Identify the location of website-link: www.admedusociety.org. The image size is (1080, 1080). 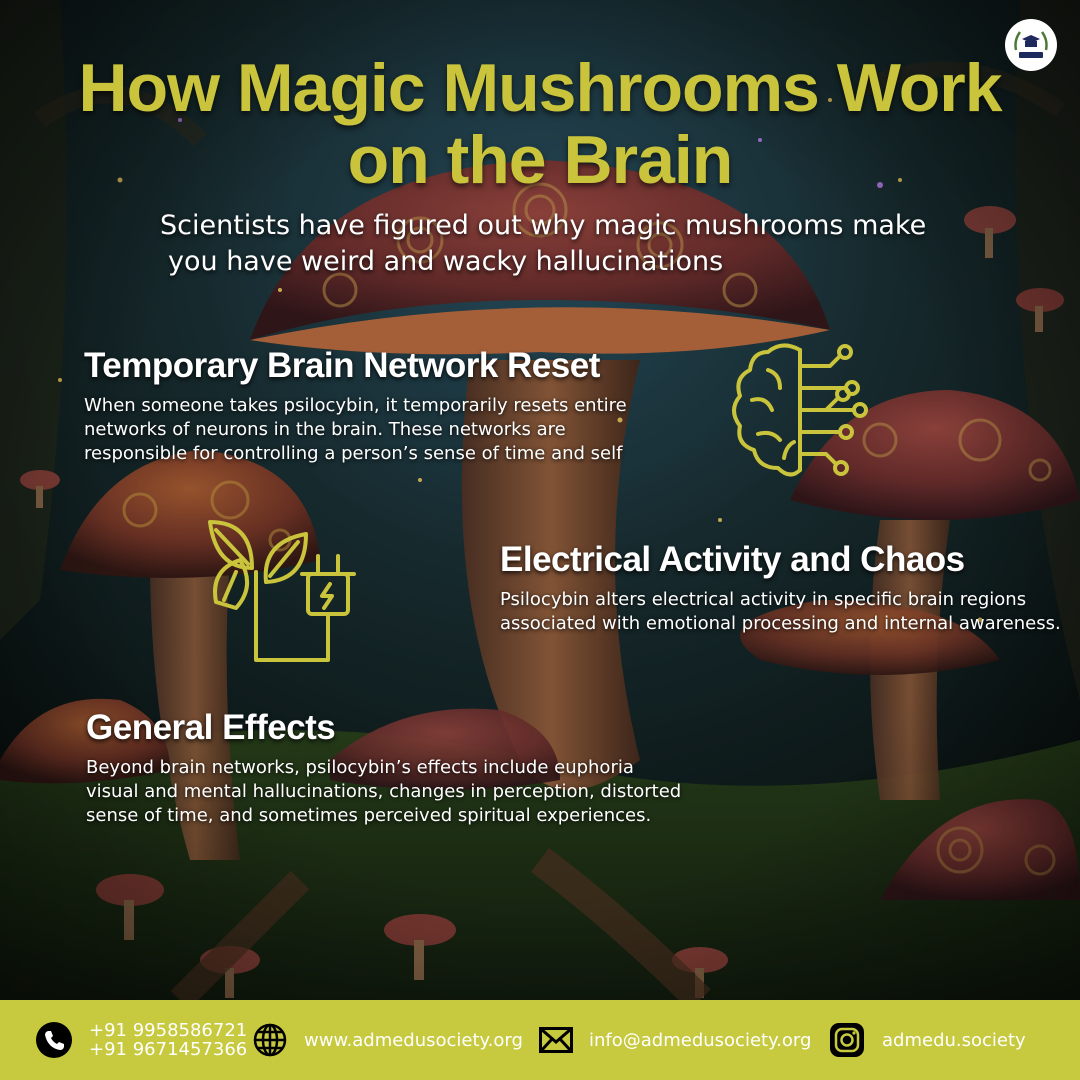
(413, 1040).